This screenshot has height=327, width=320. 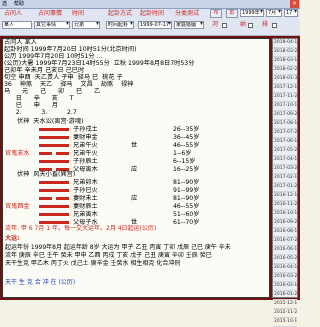 What do you see at coordinates (19, 4) in the screenshot?
I see `menu-item-help: 帮助` at bounding box center [19, 4].